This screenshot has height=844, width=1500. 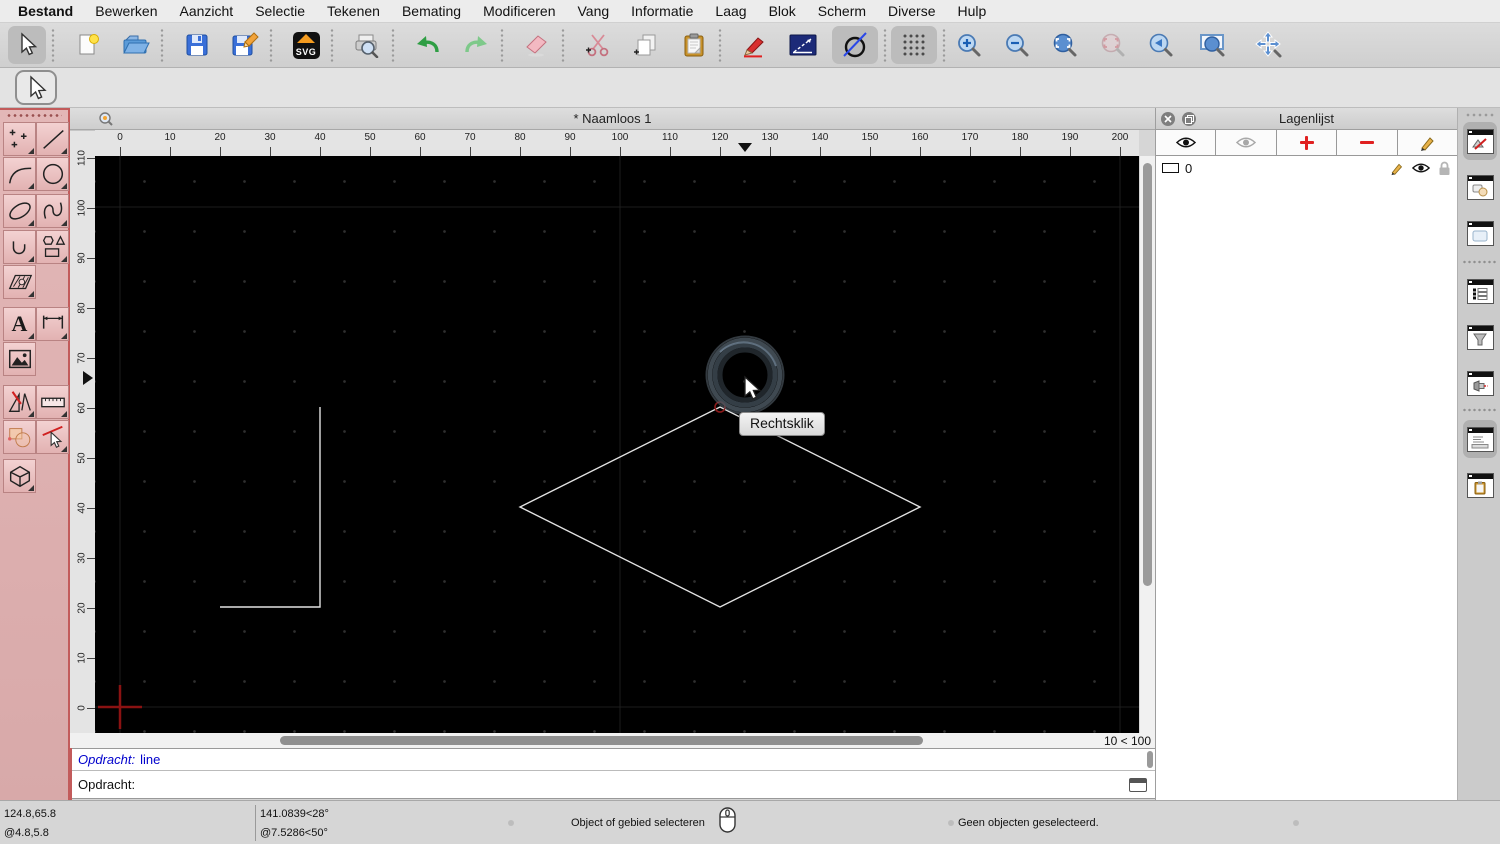 What do you see at coordinates (519, 11) in the screenshot?
I see `menu-modificeren: Modificeren` at bounding box center [519, 11].